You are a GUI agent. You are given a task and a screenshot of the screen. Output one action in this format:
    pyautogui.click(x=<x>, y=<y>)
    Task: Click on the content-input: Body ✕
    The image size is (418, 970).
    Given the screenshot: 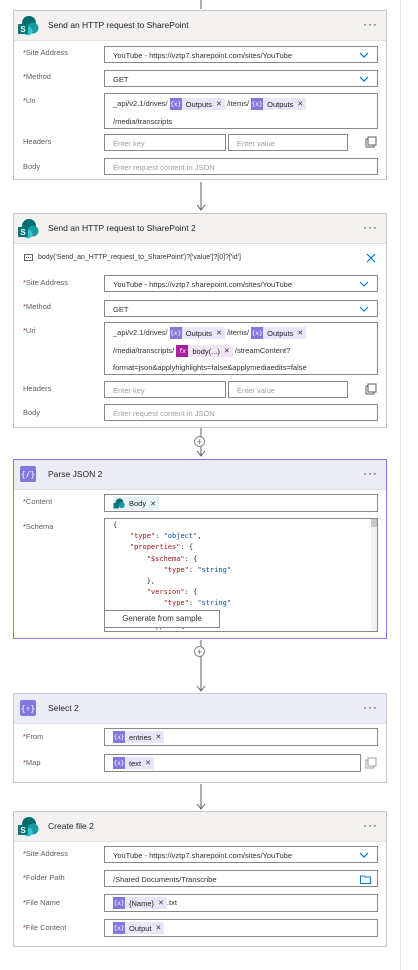 What is the action you would take?
    pyautogui.click(x=241, y=503)
    